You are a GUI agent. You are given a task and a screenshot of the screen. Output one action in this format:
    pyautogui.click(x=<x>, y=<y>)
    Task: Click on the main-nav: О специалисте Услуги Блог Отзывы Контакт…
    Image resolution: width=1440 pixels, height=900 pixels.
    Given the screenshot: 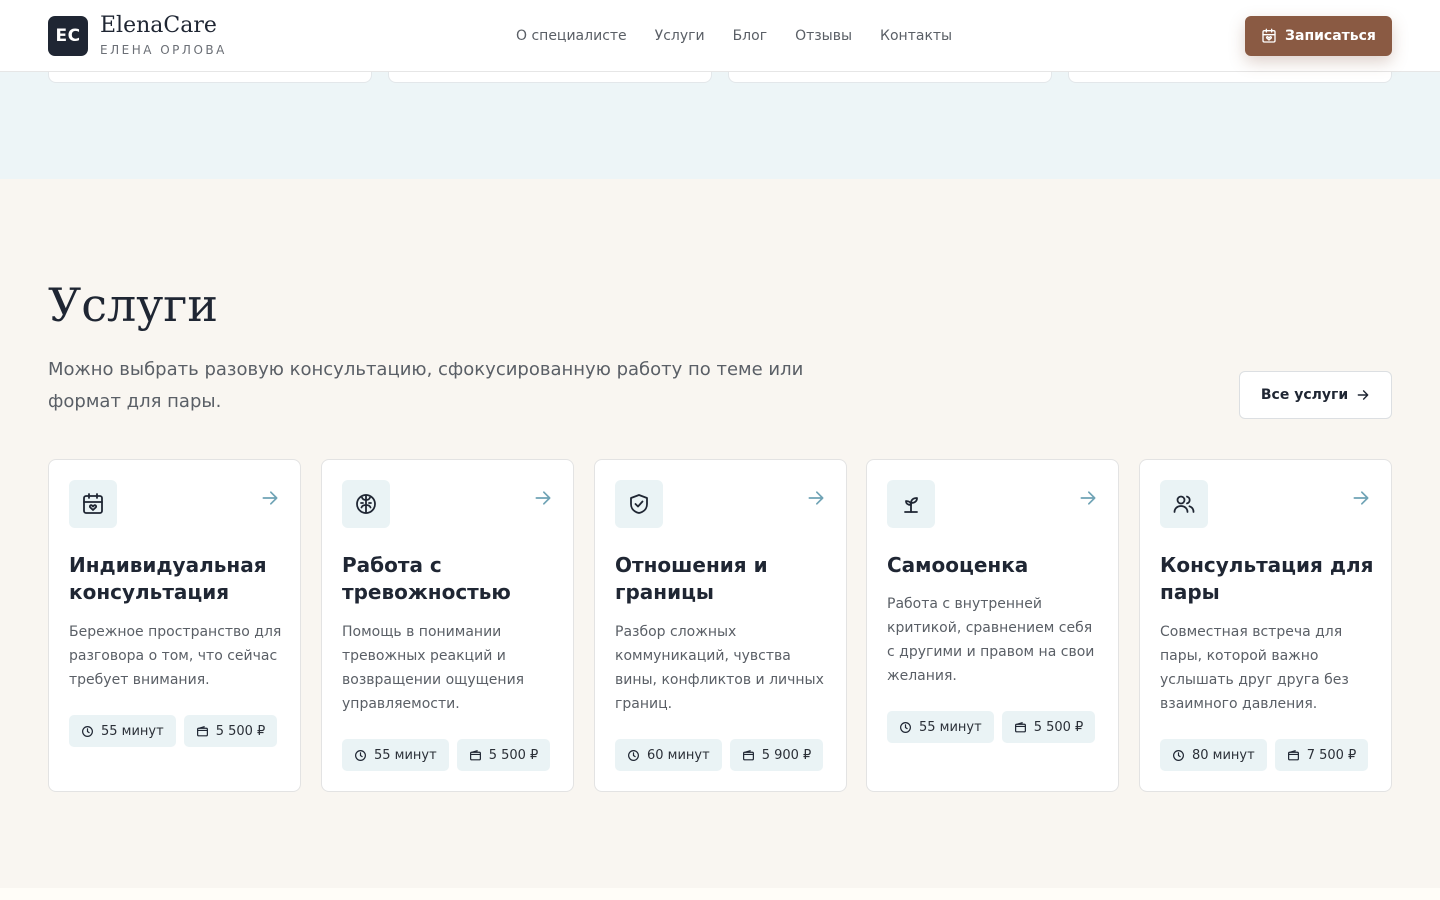 What is the action you would take?
    pyautogui.click(x=734, y=36)
    